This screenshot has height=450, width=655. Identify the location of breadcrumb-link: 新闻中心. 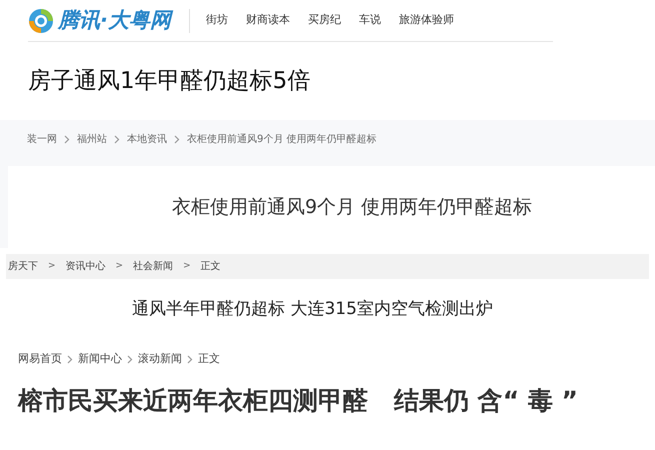
(100, 359).